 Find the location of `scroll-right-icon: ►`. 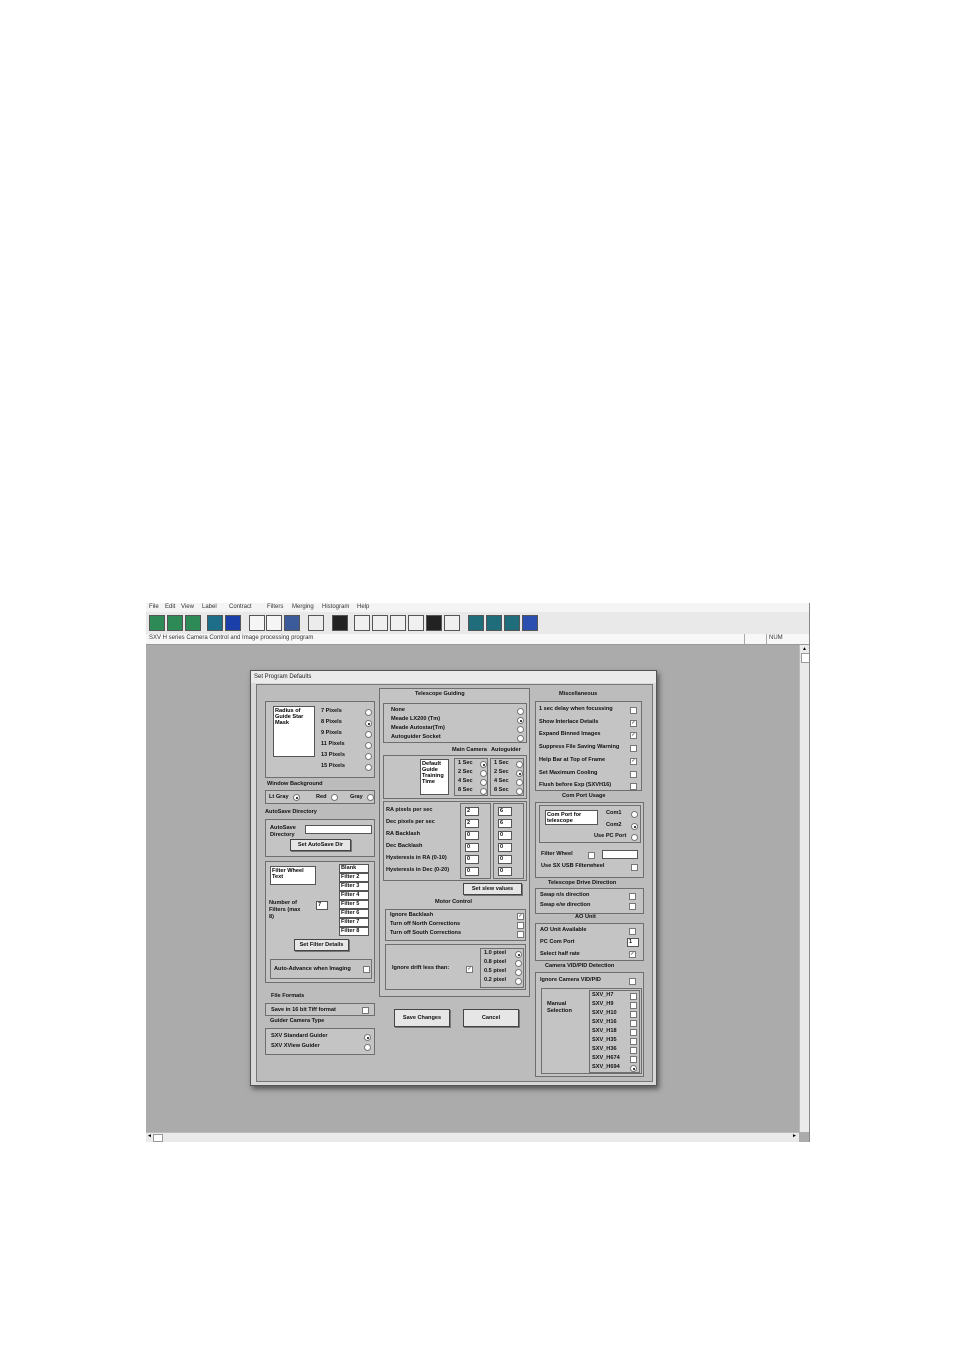

scroll-right-icon: ► is located at coordinates (794, 1136).